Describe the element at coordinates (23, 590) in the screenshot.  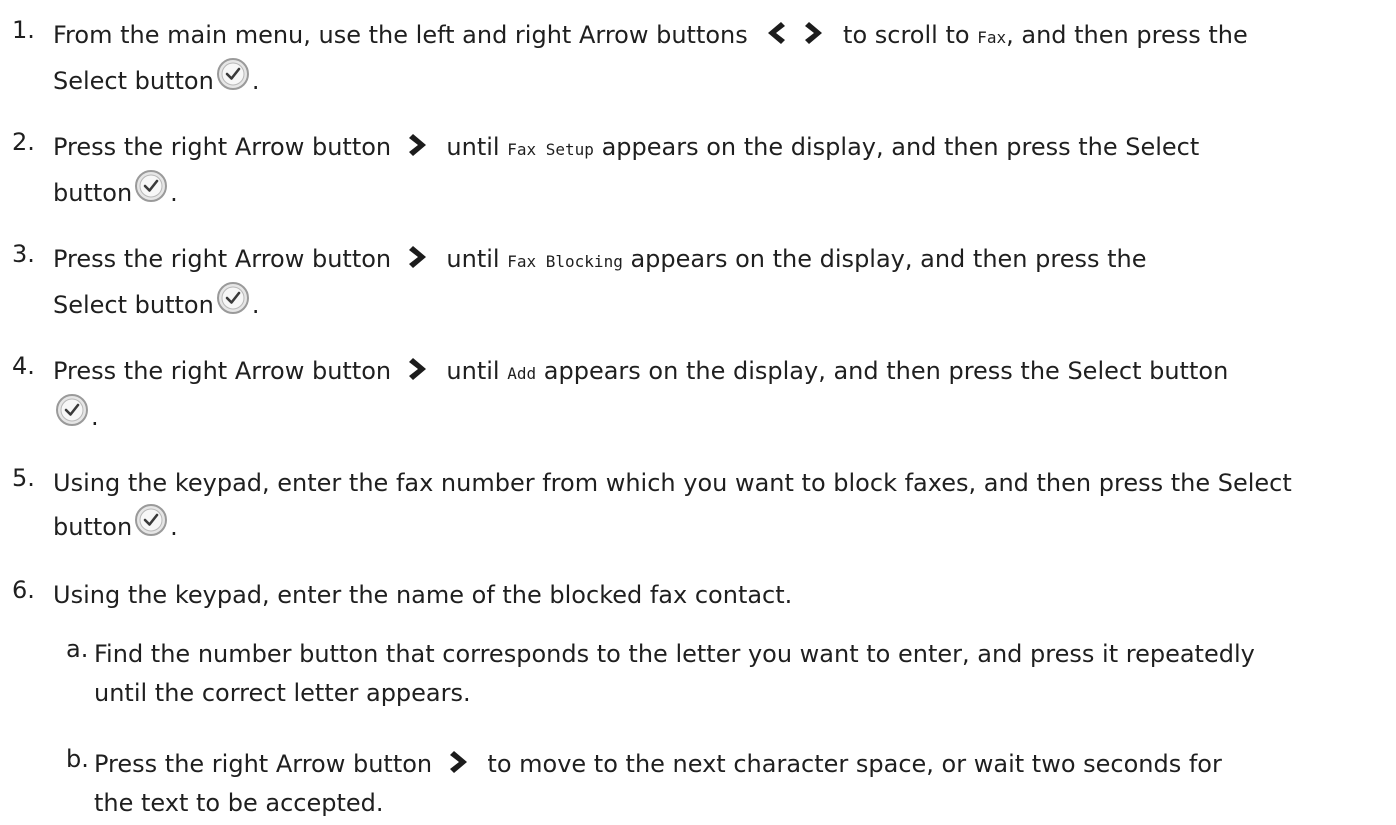
I see `step-number: 6.` at that location.